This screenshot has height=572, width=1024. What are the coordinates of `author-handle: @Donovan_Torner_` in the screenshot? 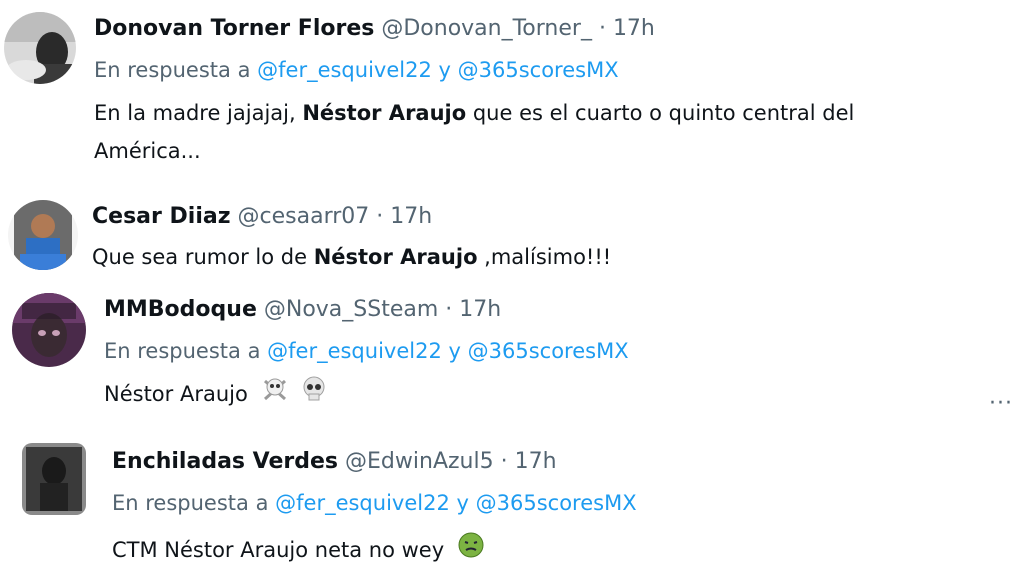 It's located at (486, 28).